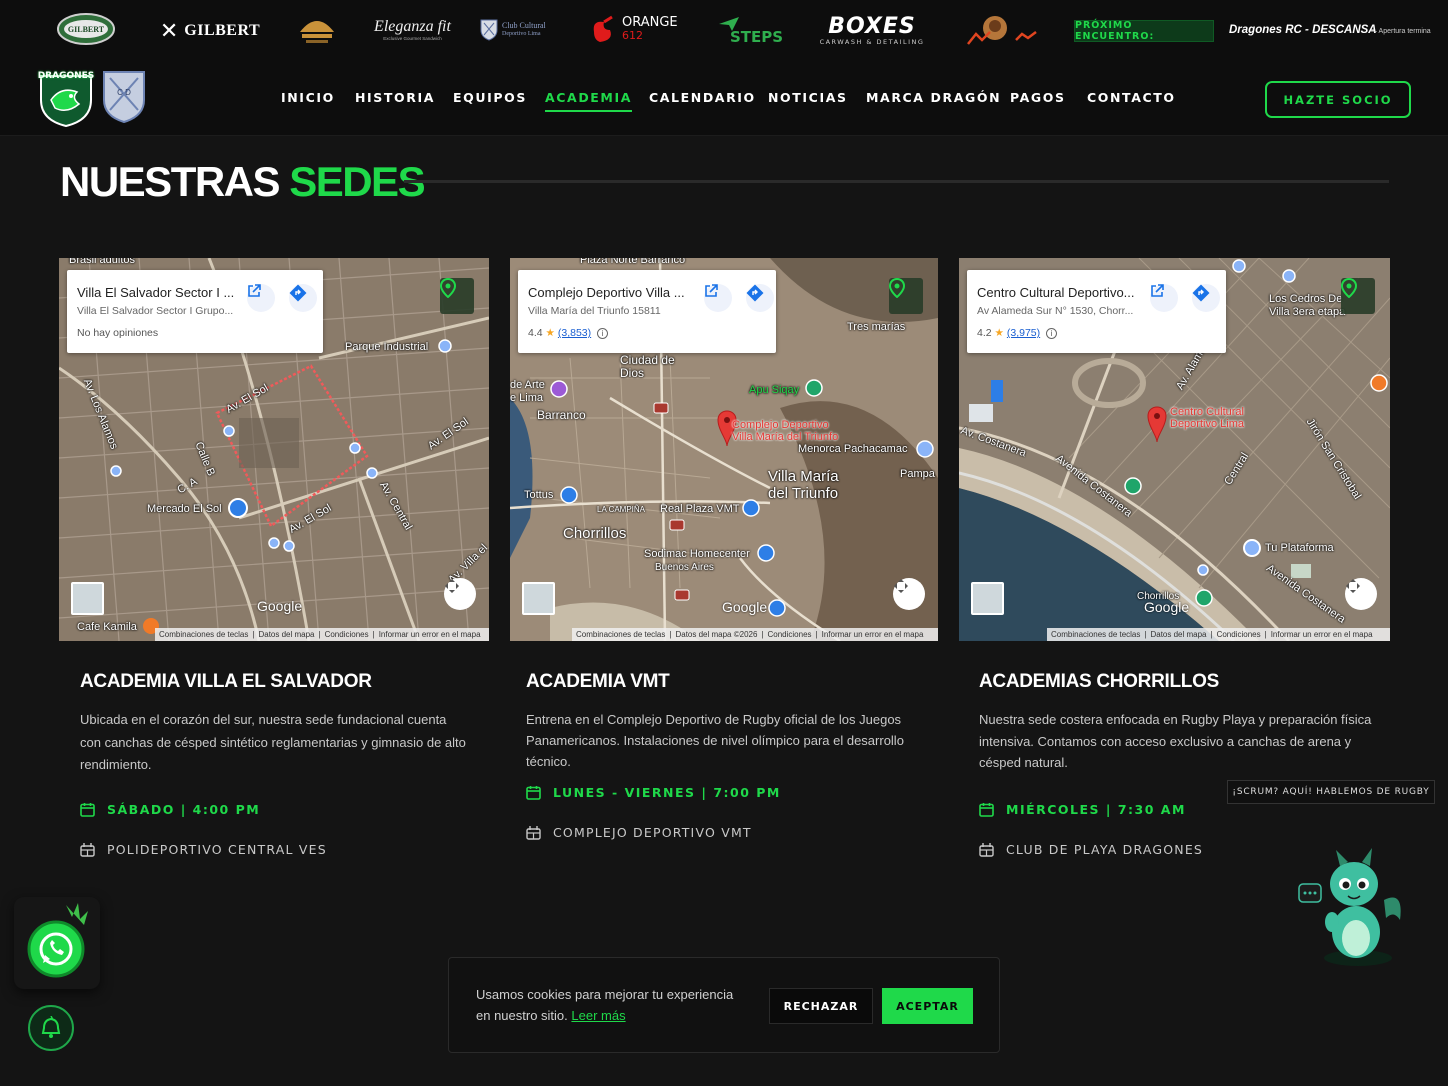 The height and width of the screenshot is (1086, 1448). What do you see at coordinates (412, 26) in the screenshot?
I see `eleganza-wordmark: Eleganza fit` at bounding box center [412, 26].